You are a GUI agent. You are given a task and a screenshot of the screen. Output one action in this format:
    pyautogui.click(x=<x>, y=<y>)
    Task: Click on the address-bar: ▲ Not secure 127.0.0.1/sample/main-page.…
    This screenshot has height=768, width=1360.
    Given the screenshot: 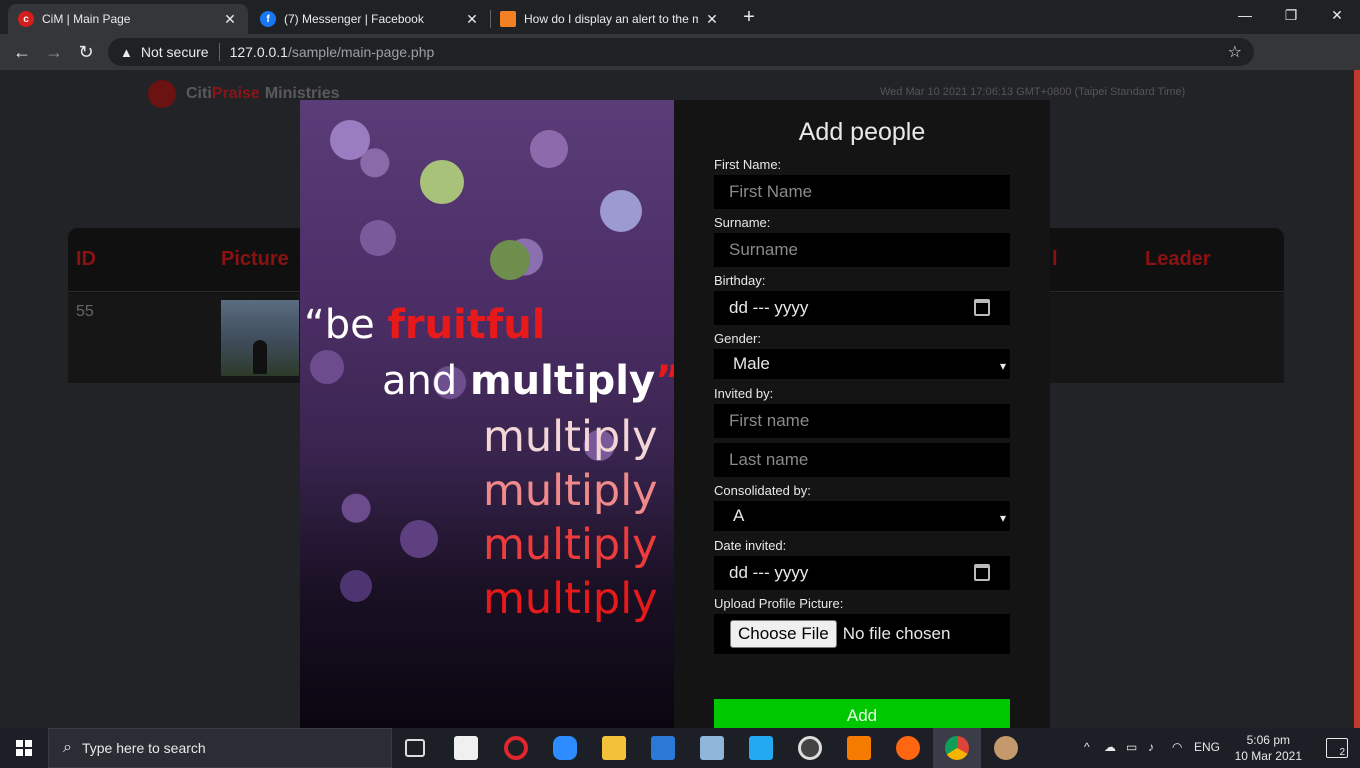 What is the action you would take?
    pyautogui.click(x=681, y=52)
    